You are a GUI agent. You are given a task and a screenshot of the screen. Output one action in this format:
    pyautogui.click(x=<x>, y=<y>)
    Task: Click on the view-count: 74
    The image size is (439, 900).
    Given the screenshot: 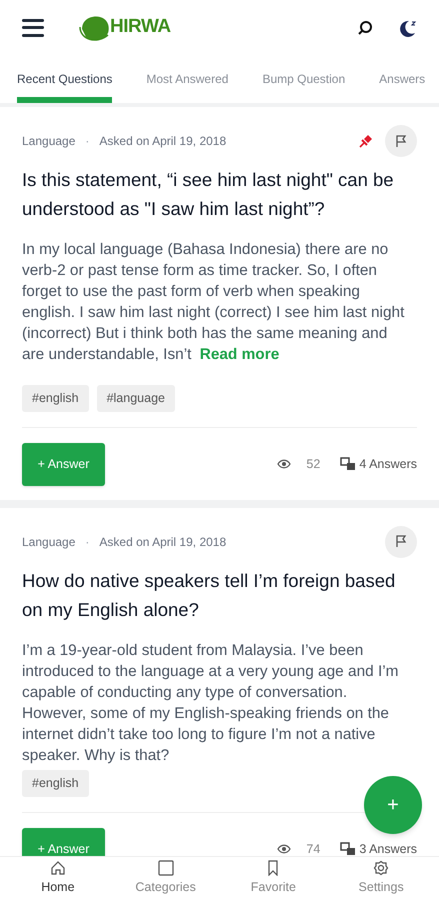 What is the action you would take?
    pyautogui.click(x=313, y=848)
    